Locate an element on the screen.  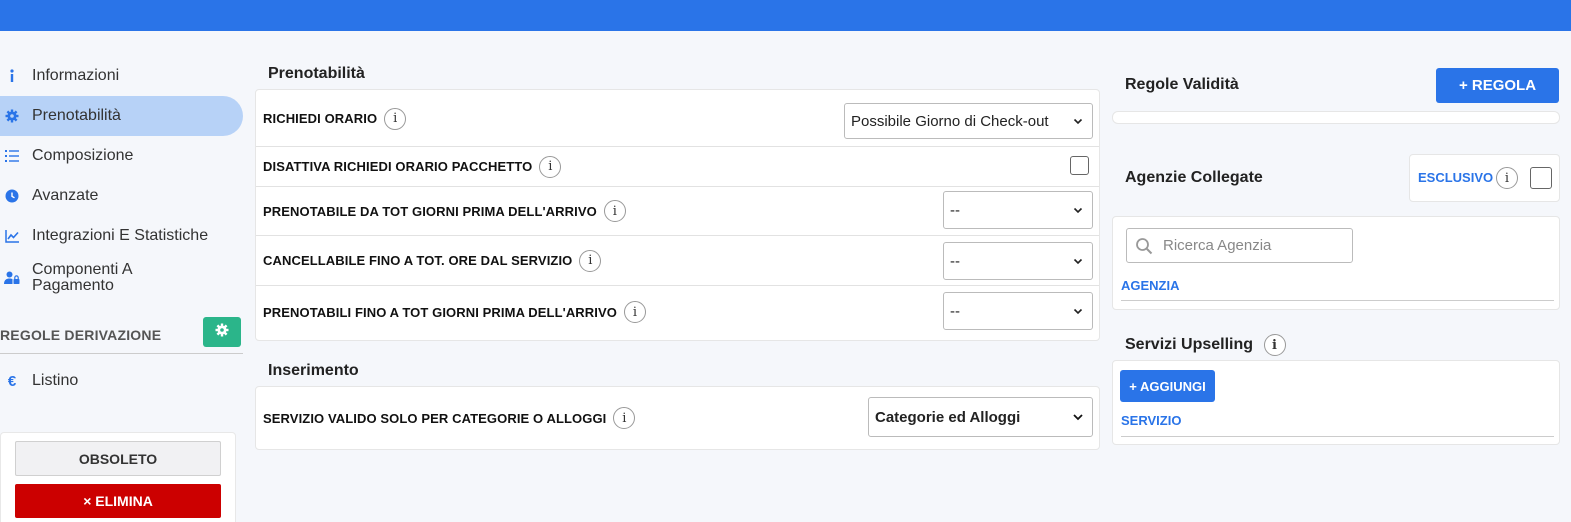
sidebar-item-informazioni: Informazioni is located at coordinates (121, 76).